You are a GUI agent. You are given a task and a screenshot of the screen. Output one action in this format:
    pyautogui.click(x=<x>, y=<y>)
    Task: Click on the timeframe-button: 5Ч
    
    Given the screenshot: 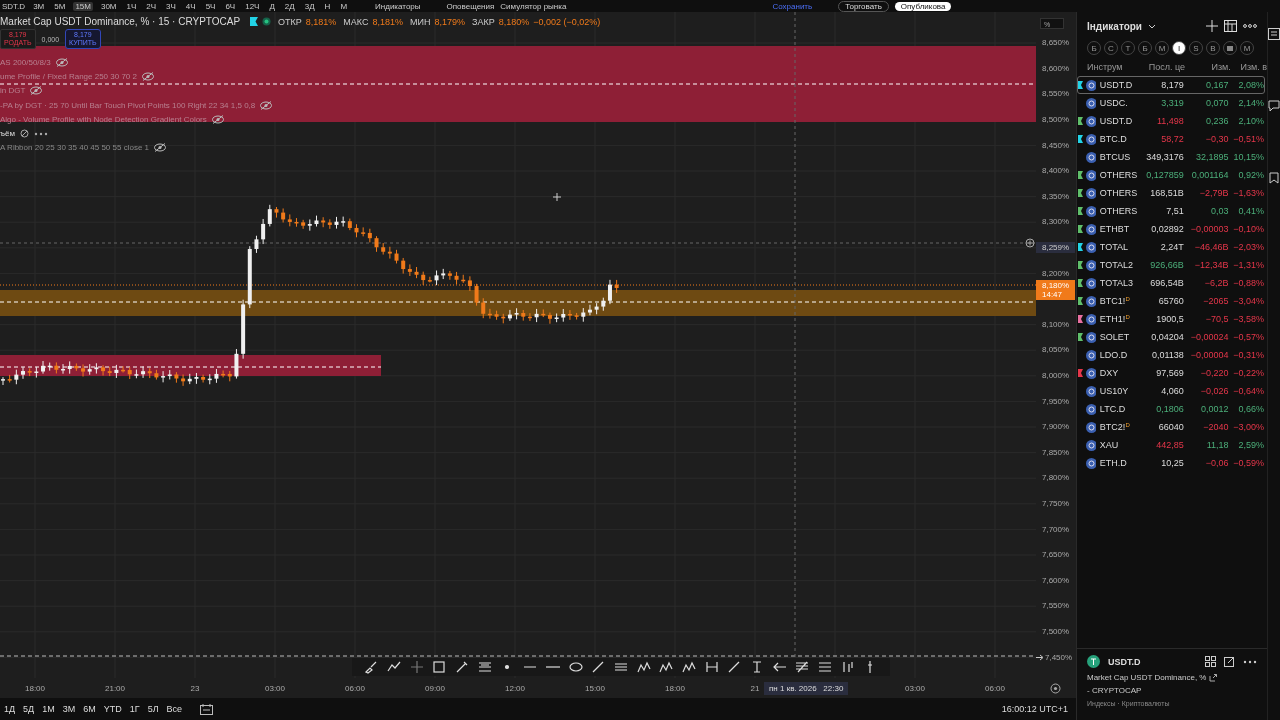 What is the action you would take?
    pyautogui.click(x=210, y=6)
    